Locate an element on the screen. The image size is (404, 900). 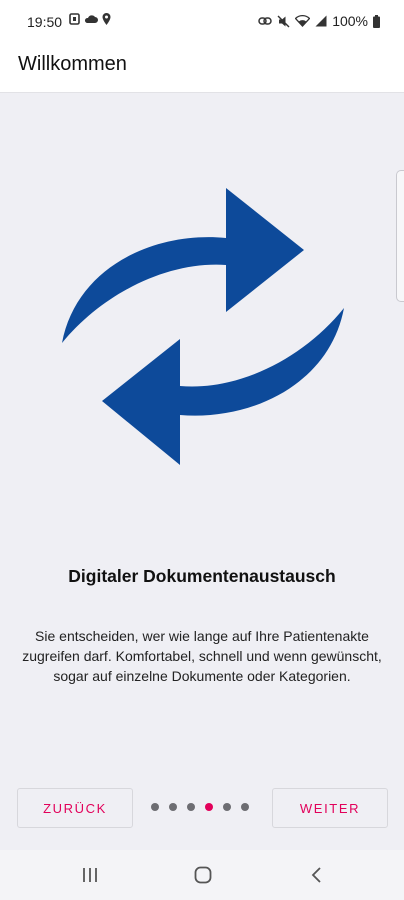
signal-icon is located at coordinates (321, 21).